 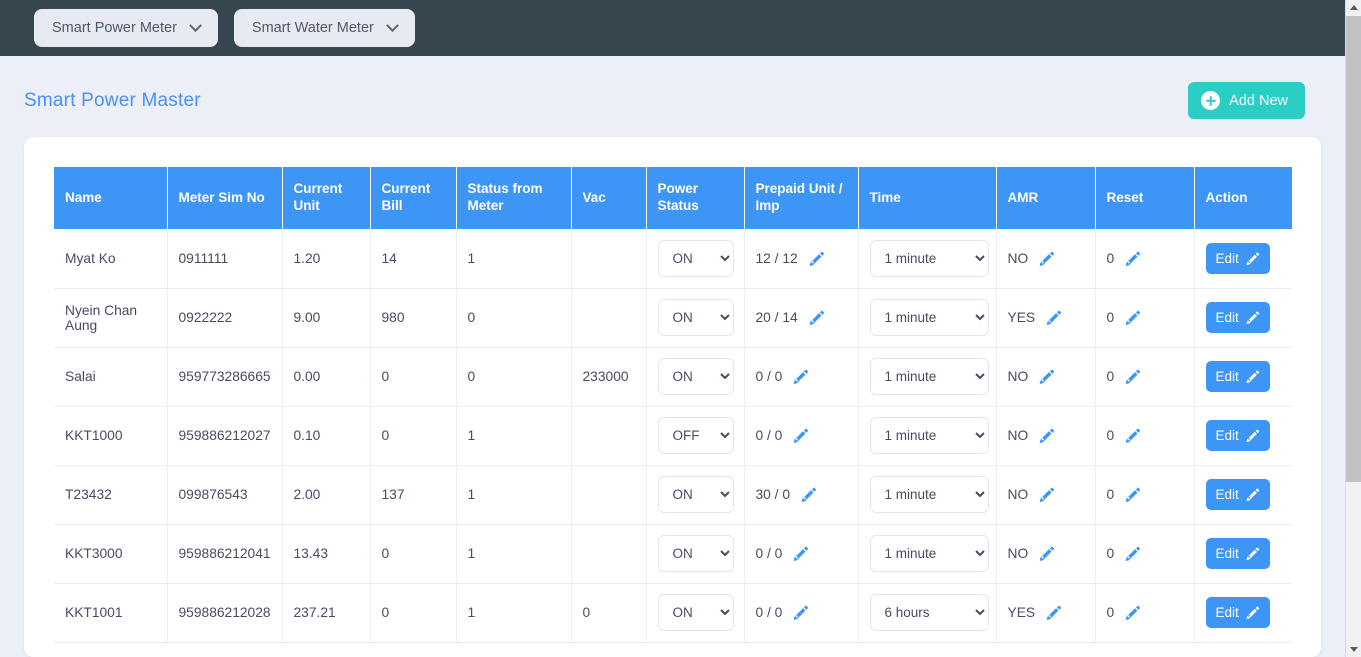 I want to click on scroll-up-arrow-icon, so click(x=1353, y=8).